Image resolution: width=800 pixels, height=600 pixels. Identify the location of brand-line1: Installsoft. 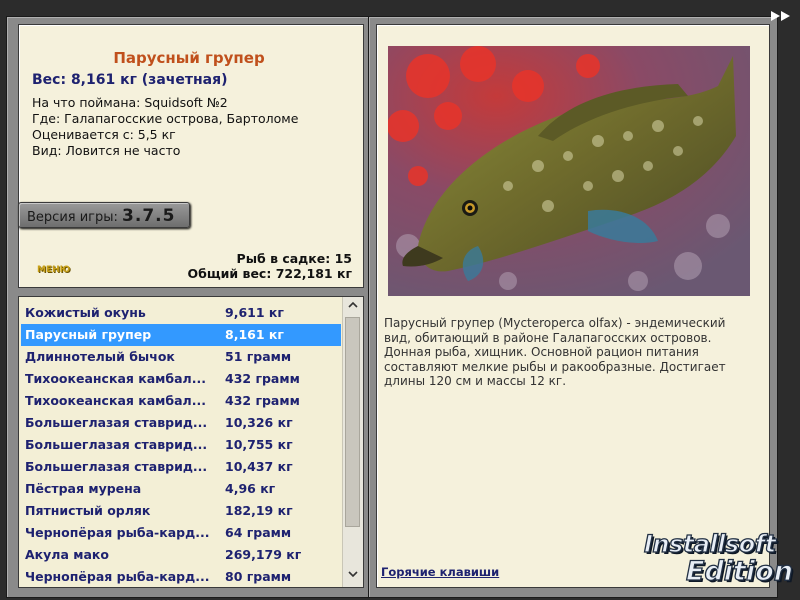
(709, 543).